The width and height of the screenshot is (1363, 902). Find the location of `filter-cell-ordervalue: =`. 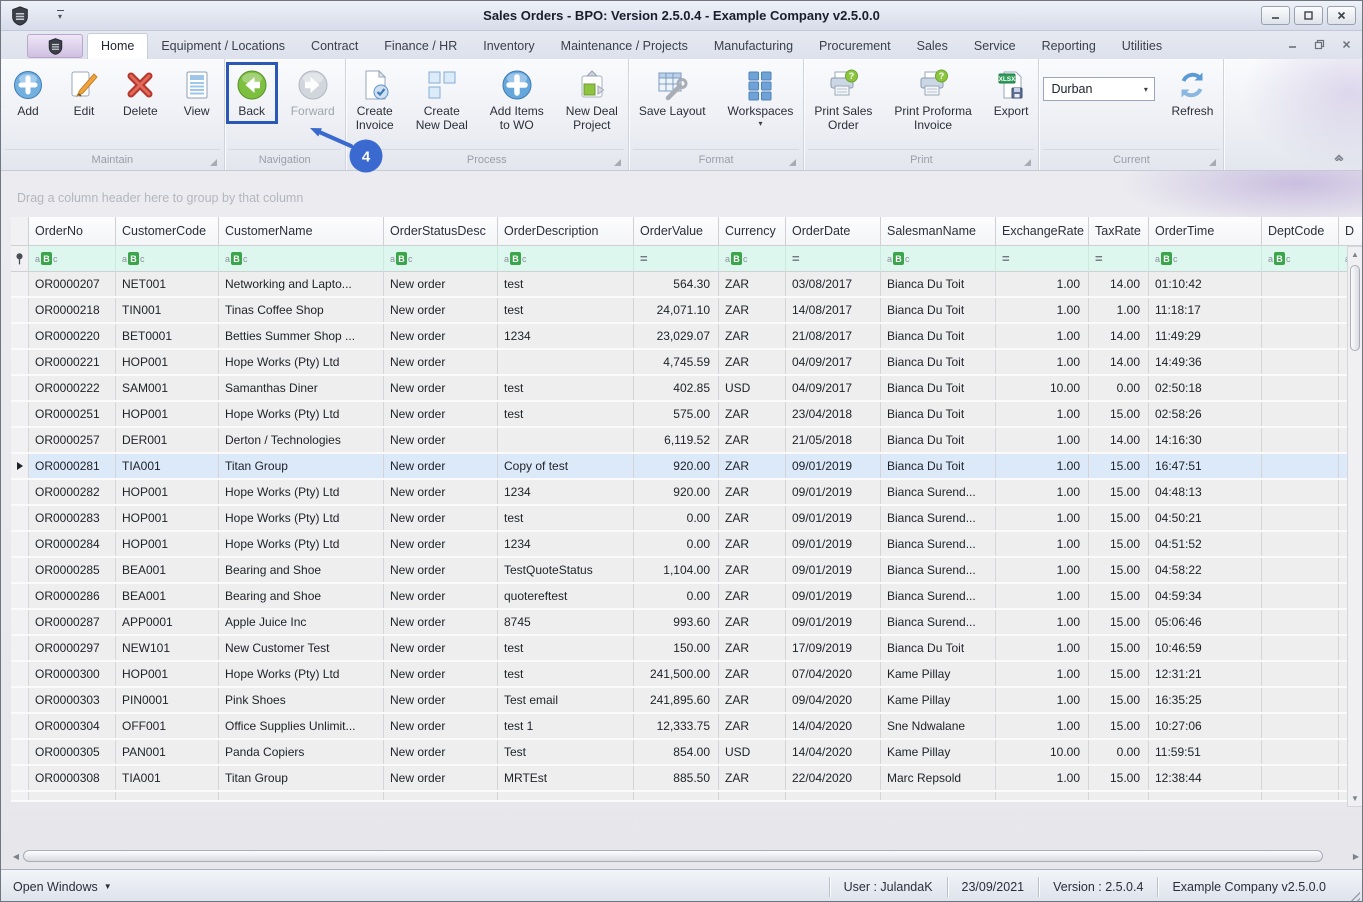

filter-cell-ordervalue: = is located at coordinates (676, 259).